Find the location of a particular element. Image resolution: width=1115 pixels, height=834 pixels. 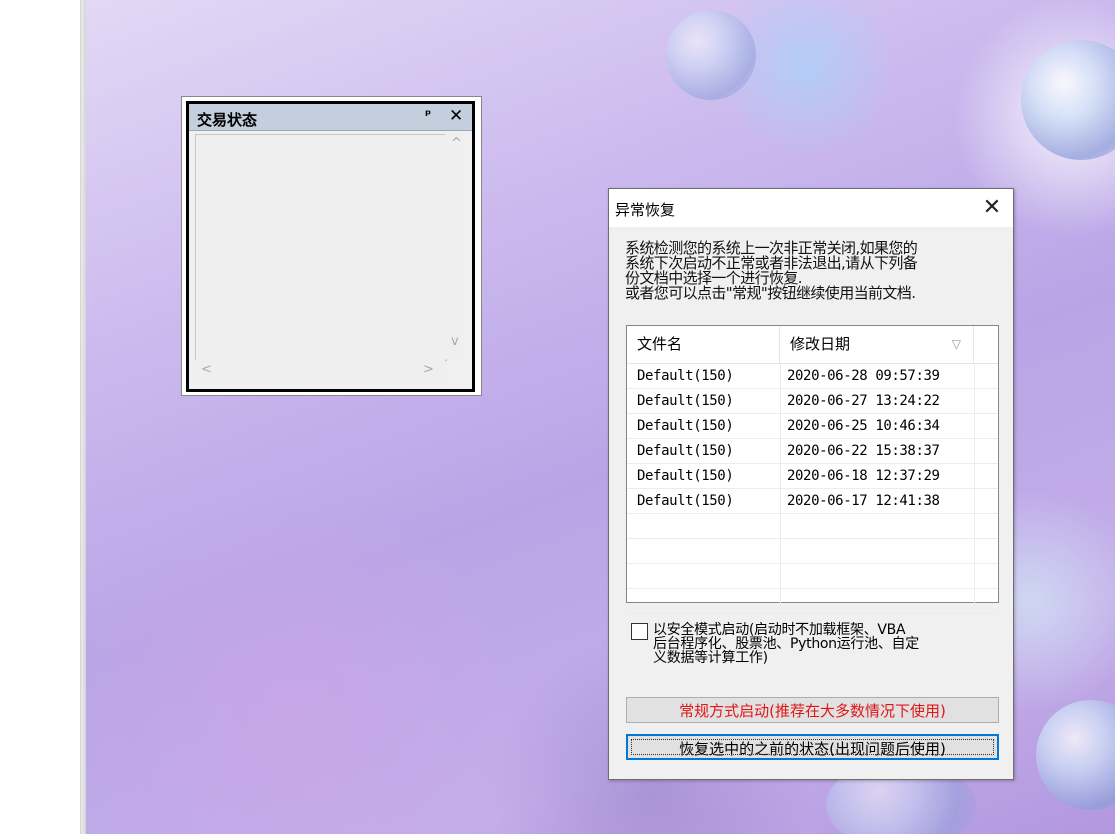

modified-date: 2020-06-22 15:38:37 is located at coordinates (863, 451).